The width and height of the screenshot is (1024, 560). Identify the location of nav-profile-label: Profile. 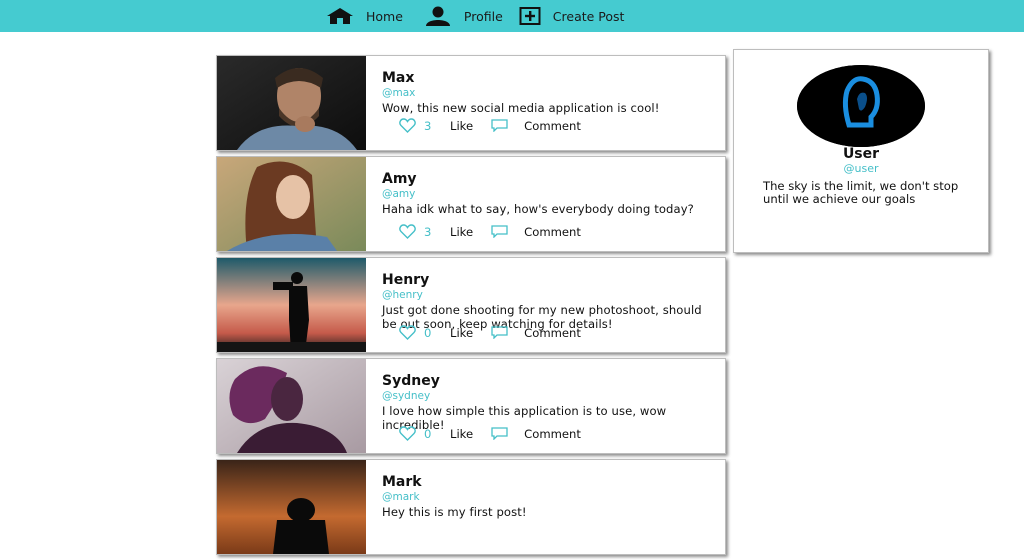
(483, 16).